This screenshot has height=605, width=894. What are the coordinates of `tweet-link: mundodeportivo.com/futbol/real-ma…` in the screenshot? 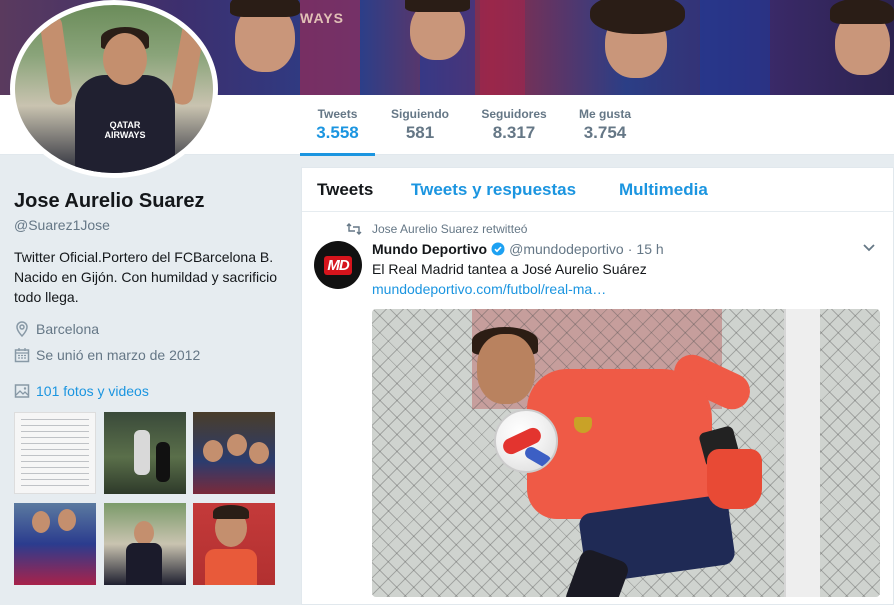 It's located at (489, 289).